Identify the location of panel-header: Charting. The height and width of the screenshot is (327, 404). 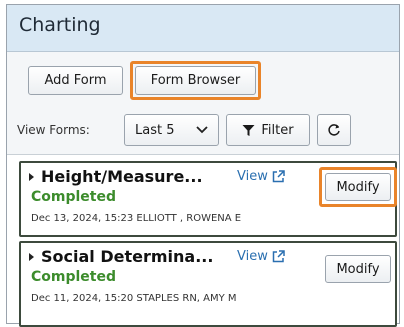
(203, 28).